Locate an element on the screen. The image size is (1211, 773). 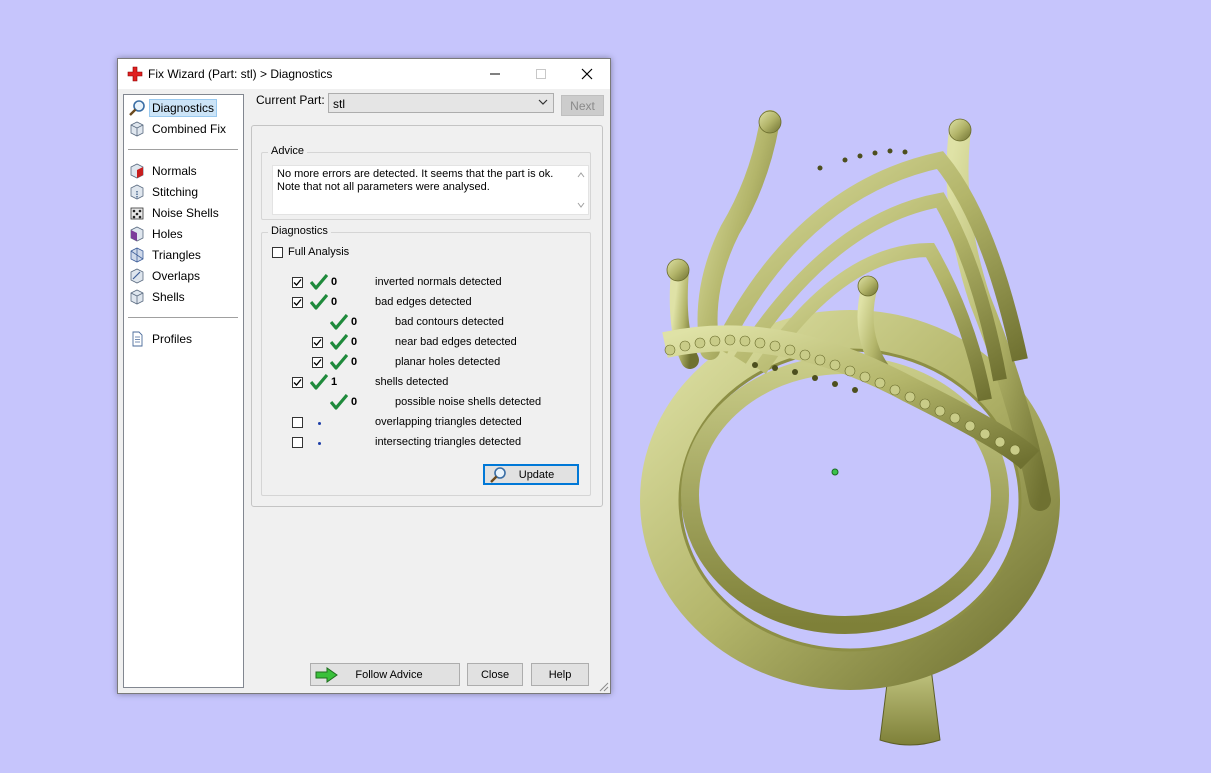
noise-shells-count: 0 is located at coordinates (354, 402).